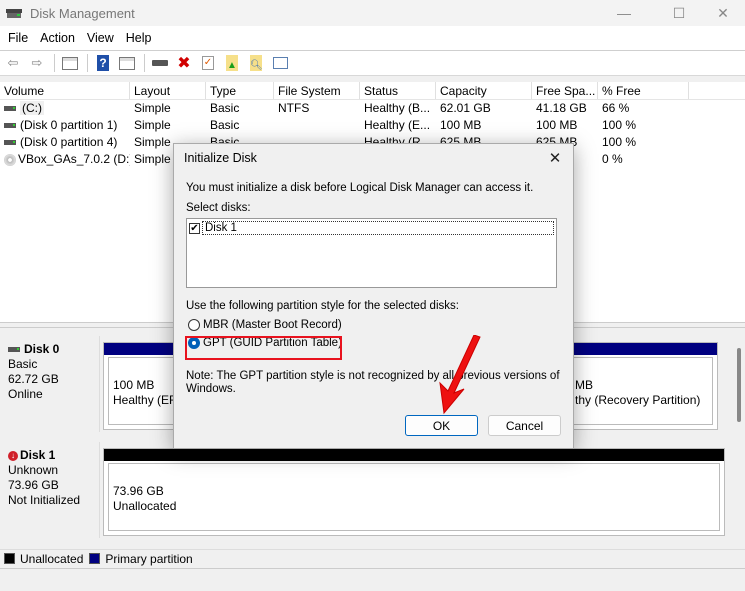  Describe the element at coordinates (145, 506) in the screenshot. I see `partition-status: Unallocated` at that location.